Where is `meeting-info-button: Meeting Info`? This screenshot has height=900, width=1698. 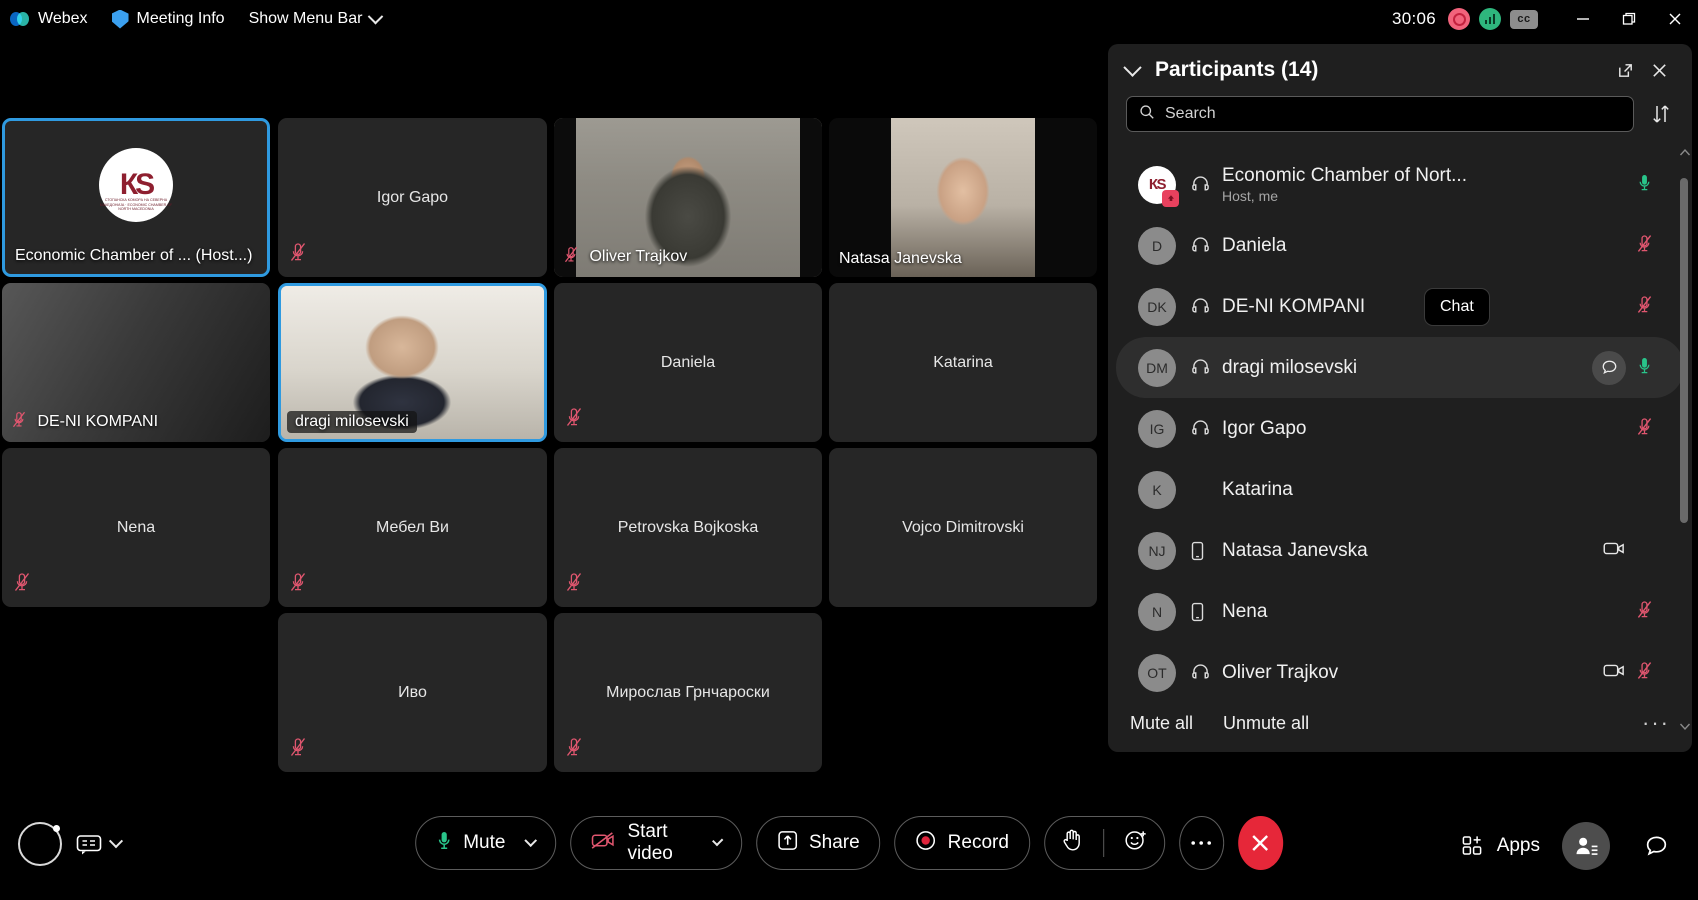
meeting-info-button: Meeting Info is located at coordinates (168, 19).